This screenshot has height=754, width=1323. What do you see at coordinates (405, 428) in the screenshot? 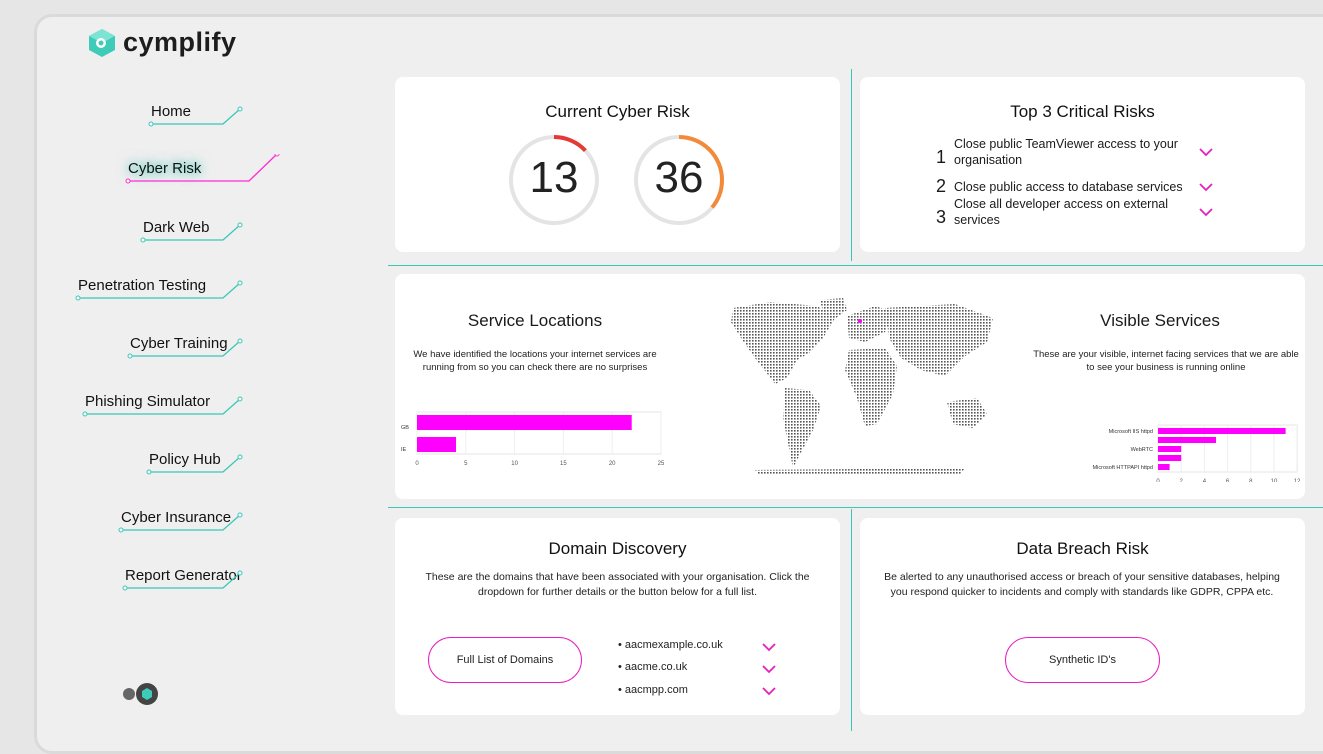
I see `chart-category-label: GB` at bounding box center [405, 428].